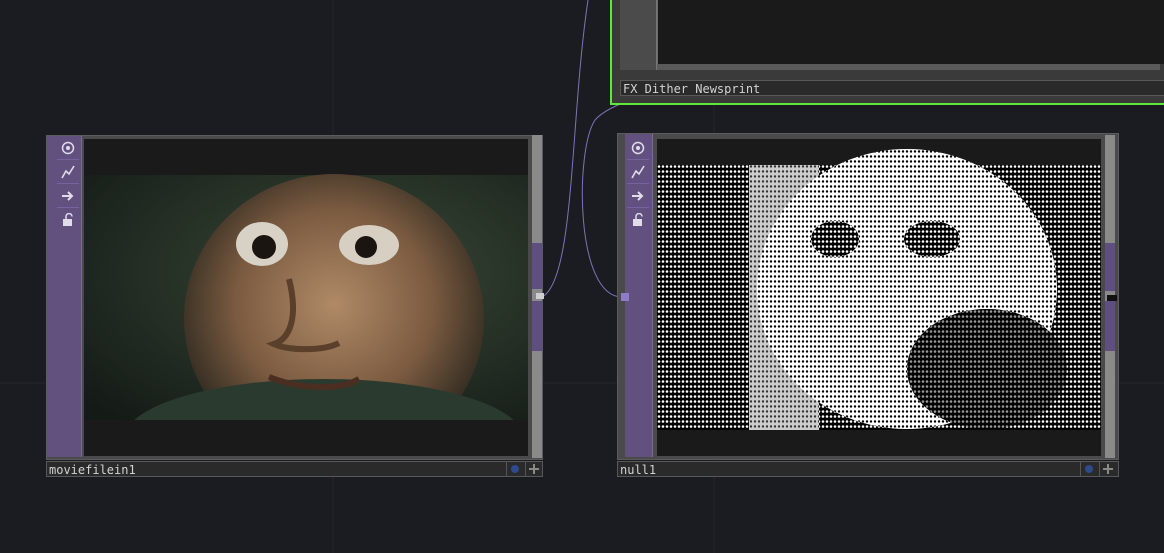 Image resolution: width=1164 pixels, height=553 pixels. I want to click on null-output-connector, so click(1112, 298).